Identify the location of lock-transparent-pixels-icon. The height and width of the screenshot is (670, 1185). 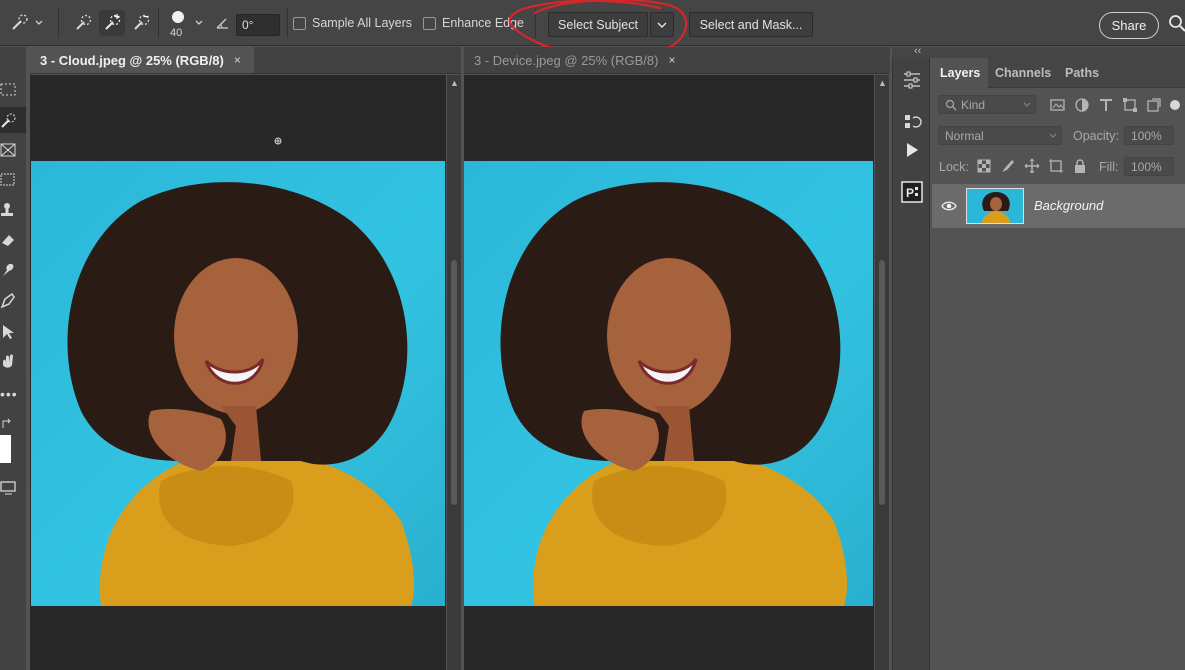
(984, 166).